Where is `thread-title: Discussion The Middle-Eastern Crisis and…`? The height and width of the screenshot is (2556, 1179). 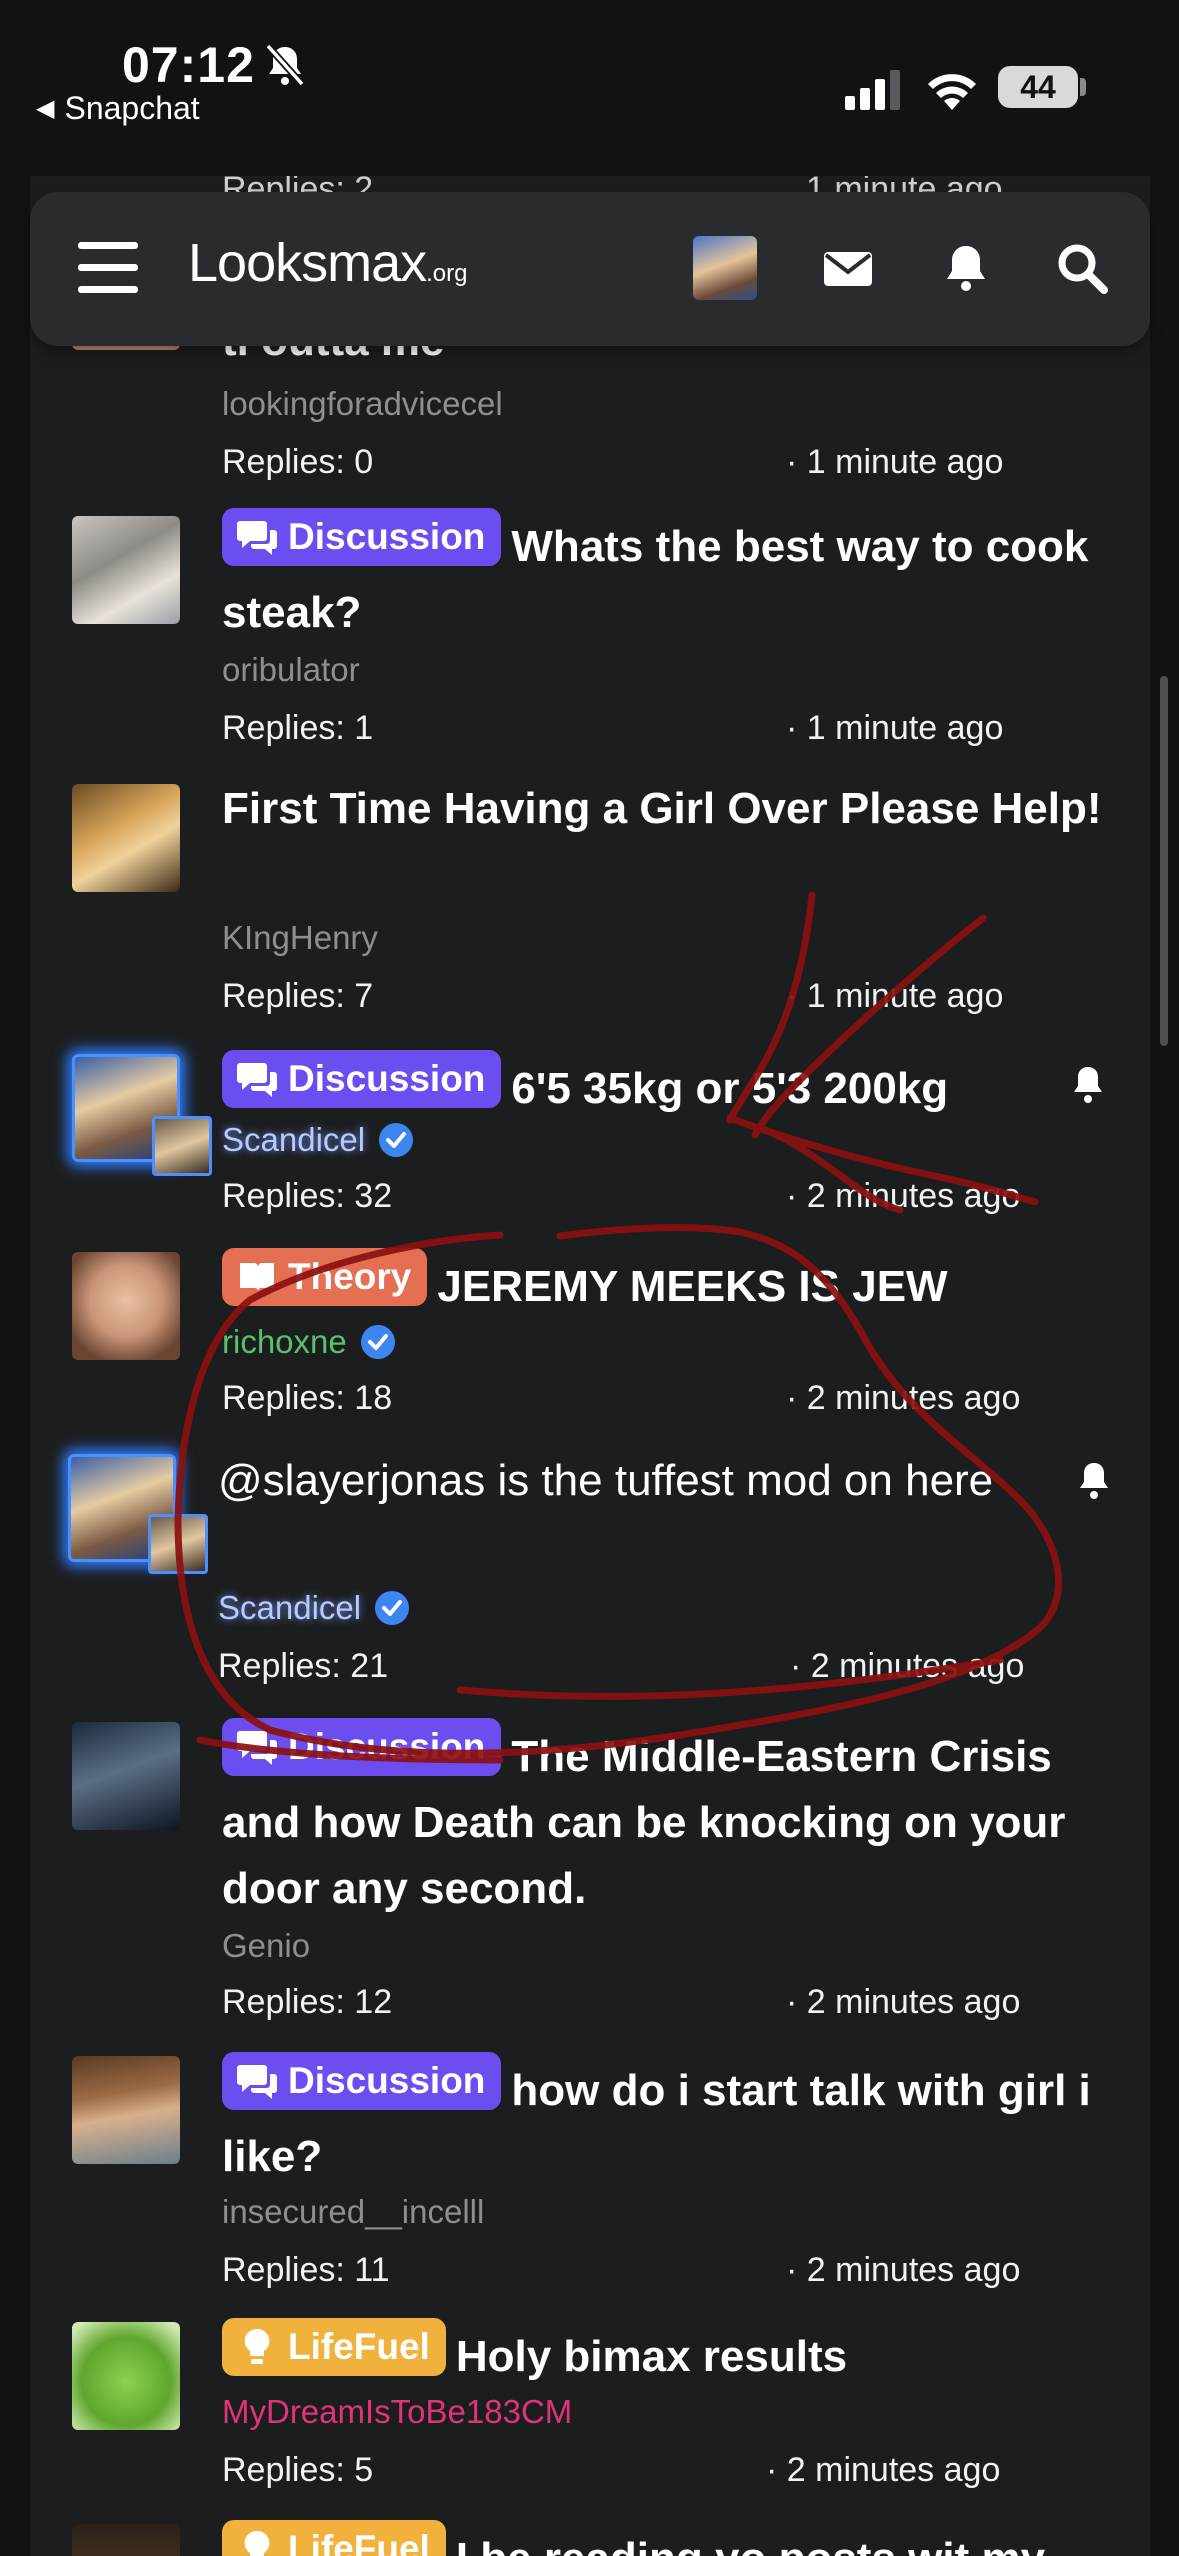 thread-title: Discussion The Middle-Eastern Crisis and… is located at coordinates (662, 1820).